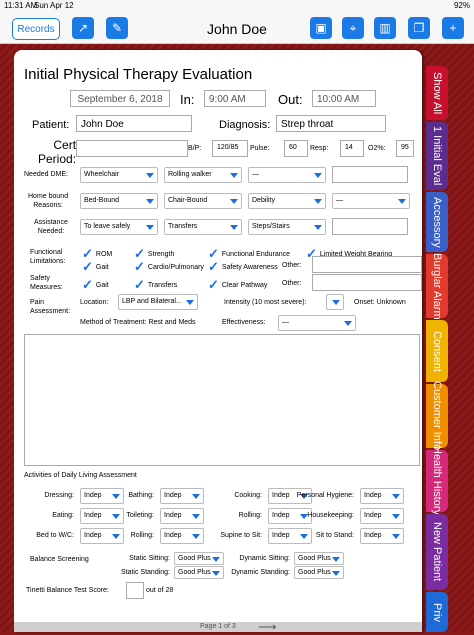 The width and height of the screenshot is (474, 635). I want to click on homebound-select-3: Debility, so click(287, 201).